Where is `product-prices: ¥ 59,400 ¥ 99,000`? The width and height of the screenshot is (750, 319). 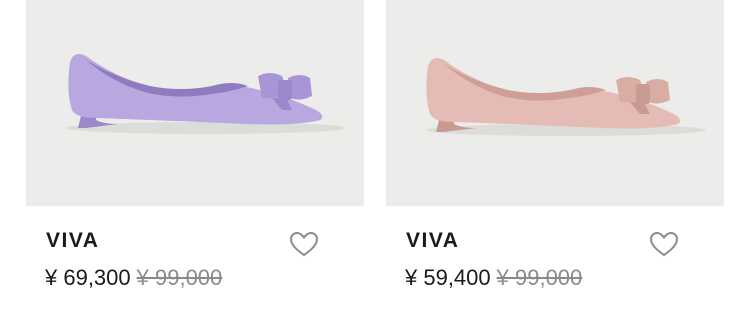
product-prices: ¥ 59,400 ¥ 99,000 is located at coordinates (493, 278).